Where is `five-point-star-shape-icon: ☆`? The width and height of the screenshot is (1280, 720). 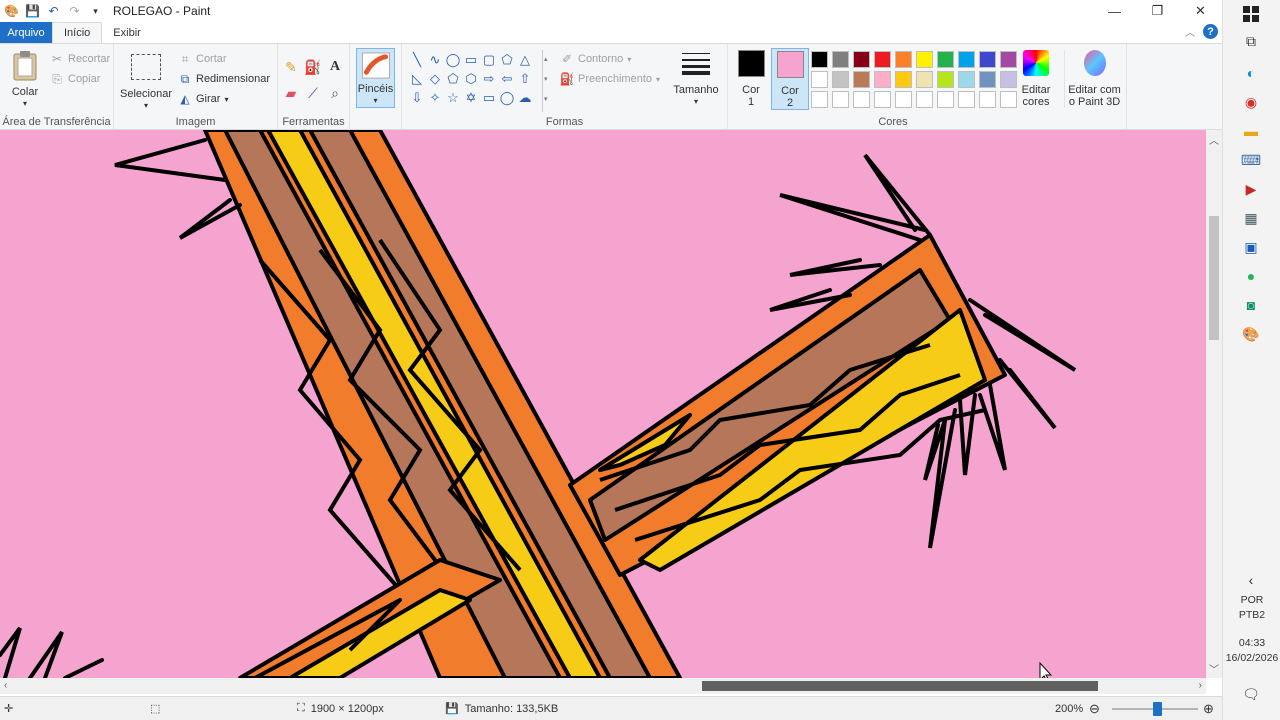 five-point-star-shape-icon: ☆ is located at coordinates (453, 97).